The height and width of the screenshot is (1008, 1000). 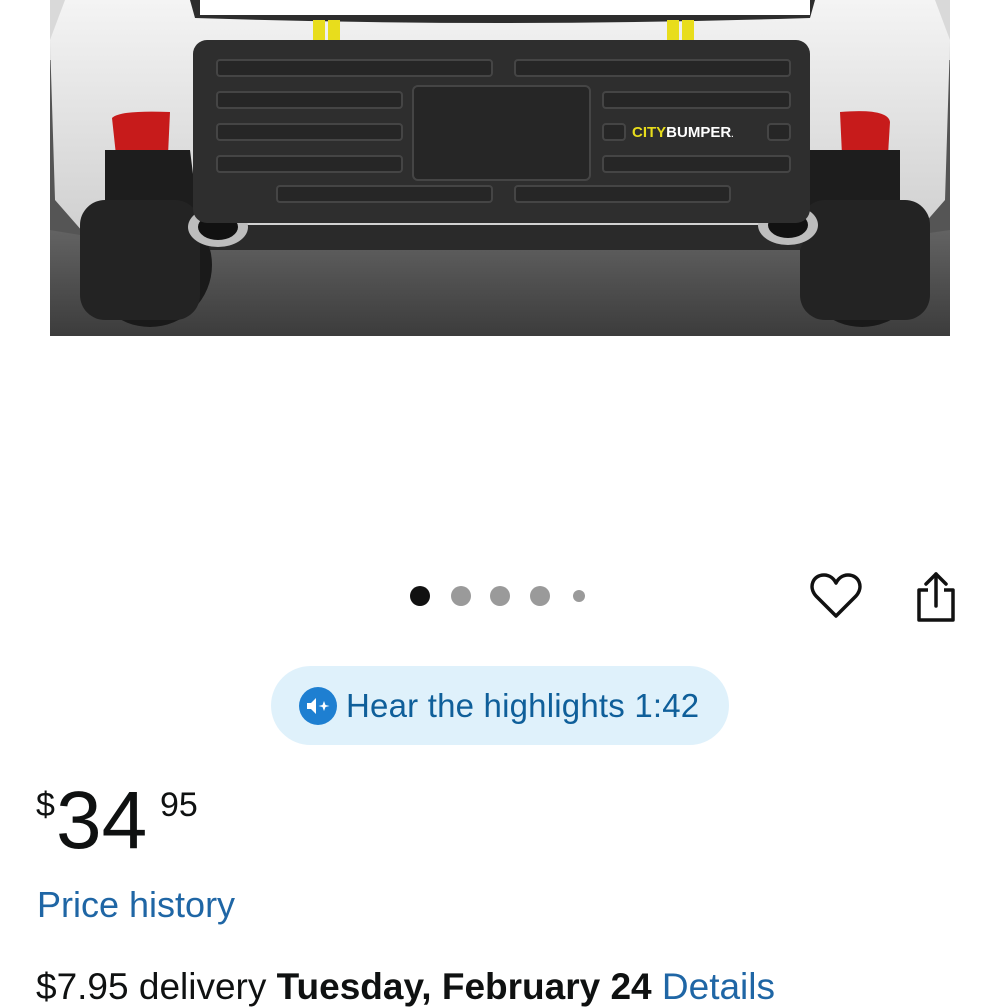 What do you see at coordinates (464, 986) in the screenshot?
I see `delivery-date: Tuesday, February 24` at bounding box center [464, 986].